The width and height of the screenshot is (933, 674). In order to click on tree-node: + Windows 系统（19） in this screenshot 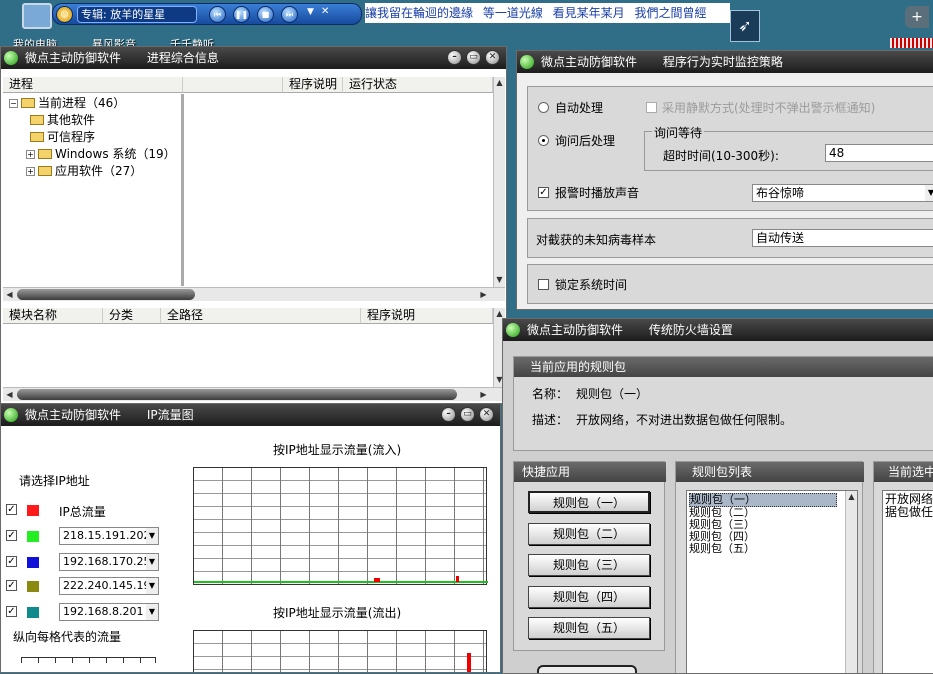, I will do `click(94, 154)`.